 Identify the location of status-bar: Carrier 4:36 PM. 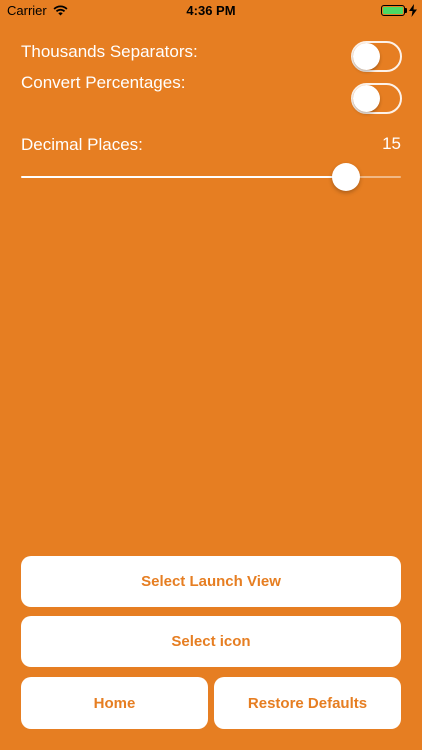
(211, 11).